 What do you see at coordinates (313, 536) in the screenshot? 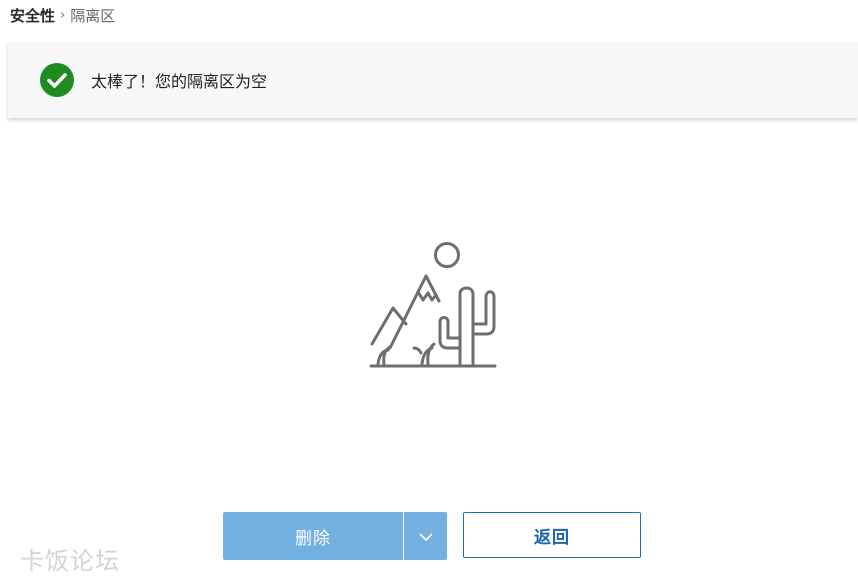
I see `delete-button: 删除` at bounding box center [313, 536].